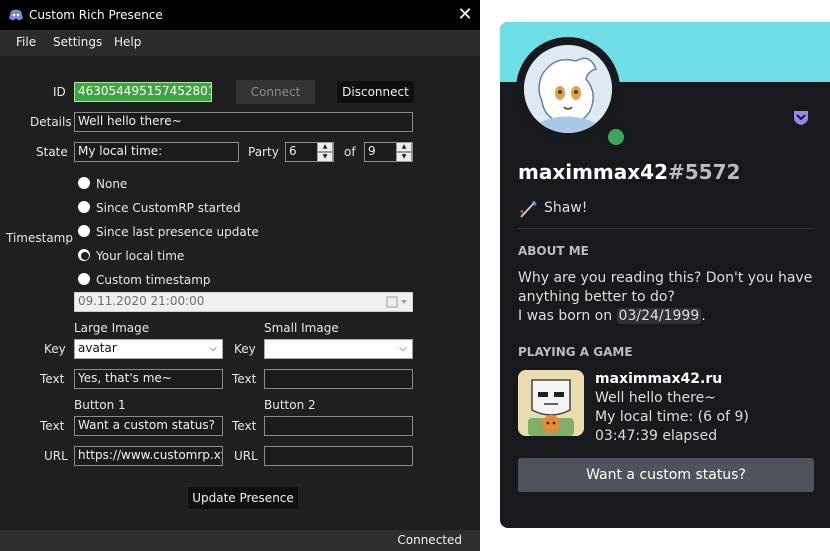 This screenshot has height=551, width=830. Describe the element at coordinates (244, 426) in the screenshot. I see `button2-text-label: Text` at that location.